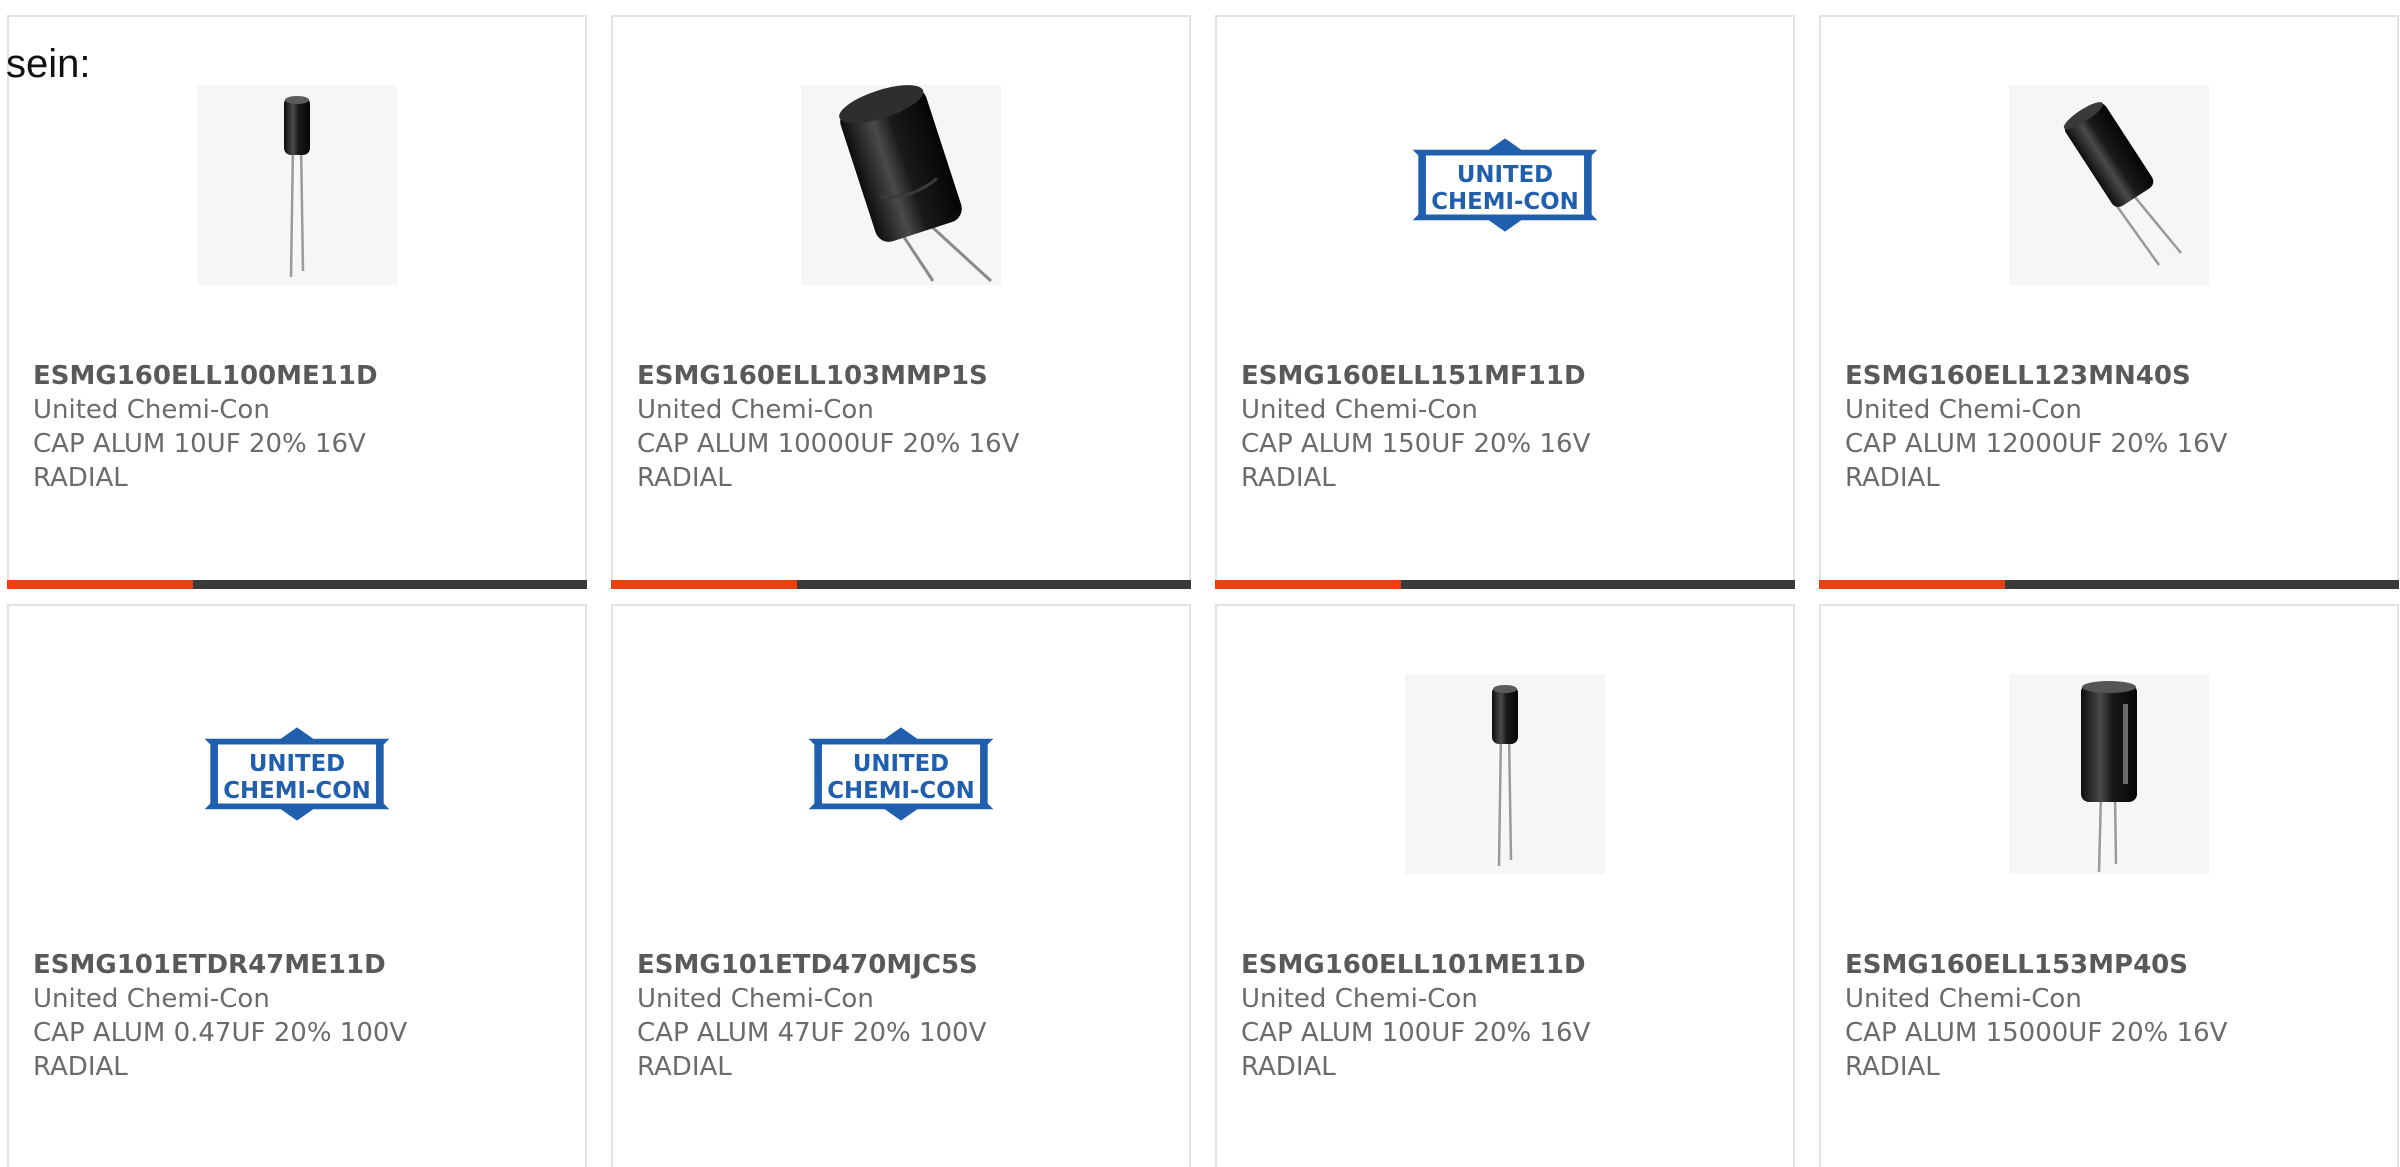 The height and width of the screenshot is (1167, 2400). I want to click on description-line-1: CAP ALUM 0.47UF 20% 100V, so click(220, 1033).